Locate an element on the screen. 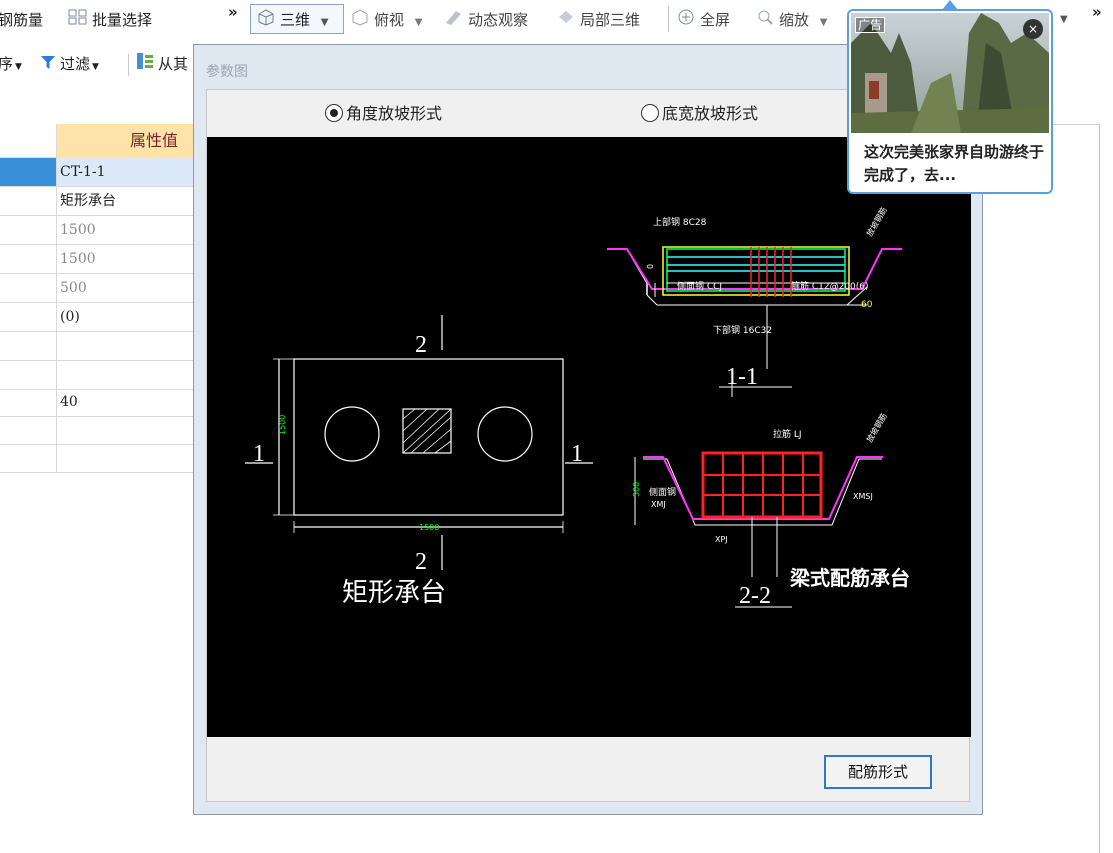 This screenshot has height=853, width=1113. close-icon: × is located at coordinates (1033, 29).